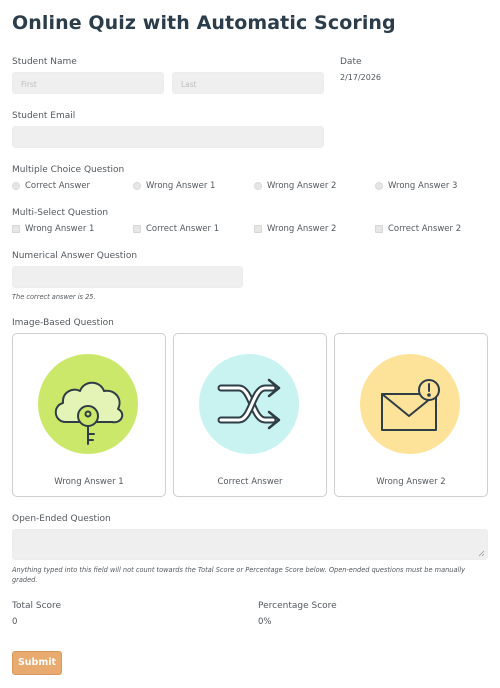 This screenshot has height=688, width=500. What do you see at coordinates (302, 229) in the screenshot?
I see `ms-option-label: Wrong Answer 2` at bounding box center [302, 229].